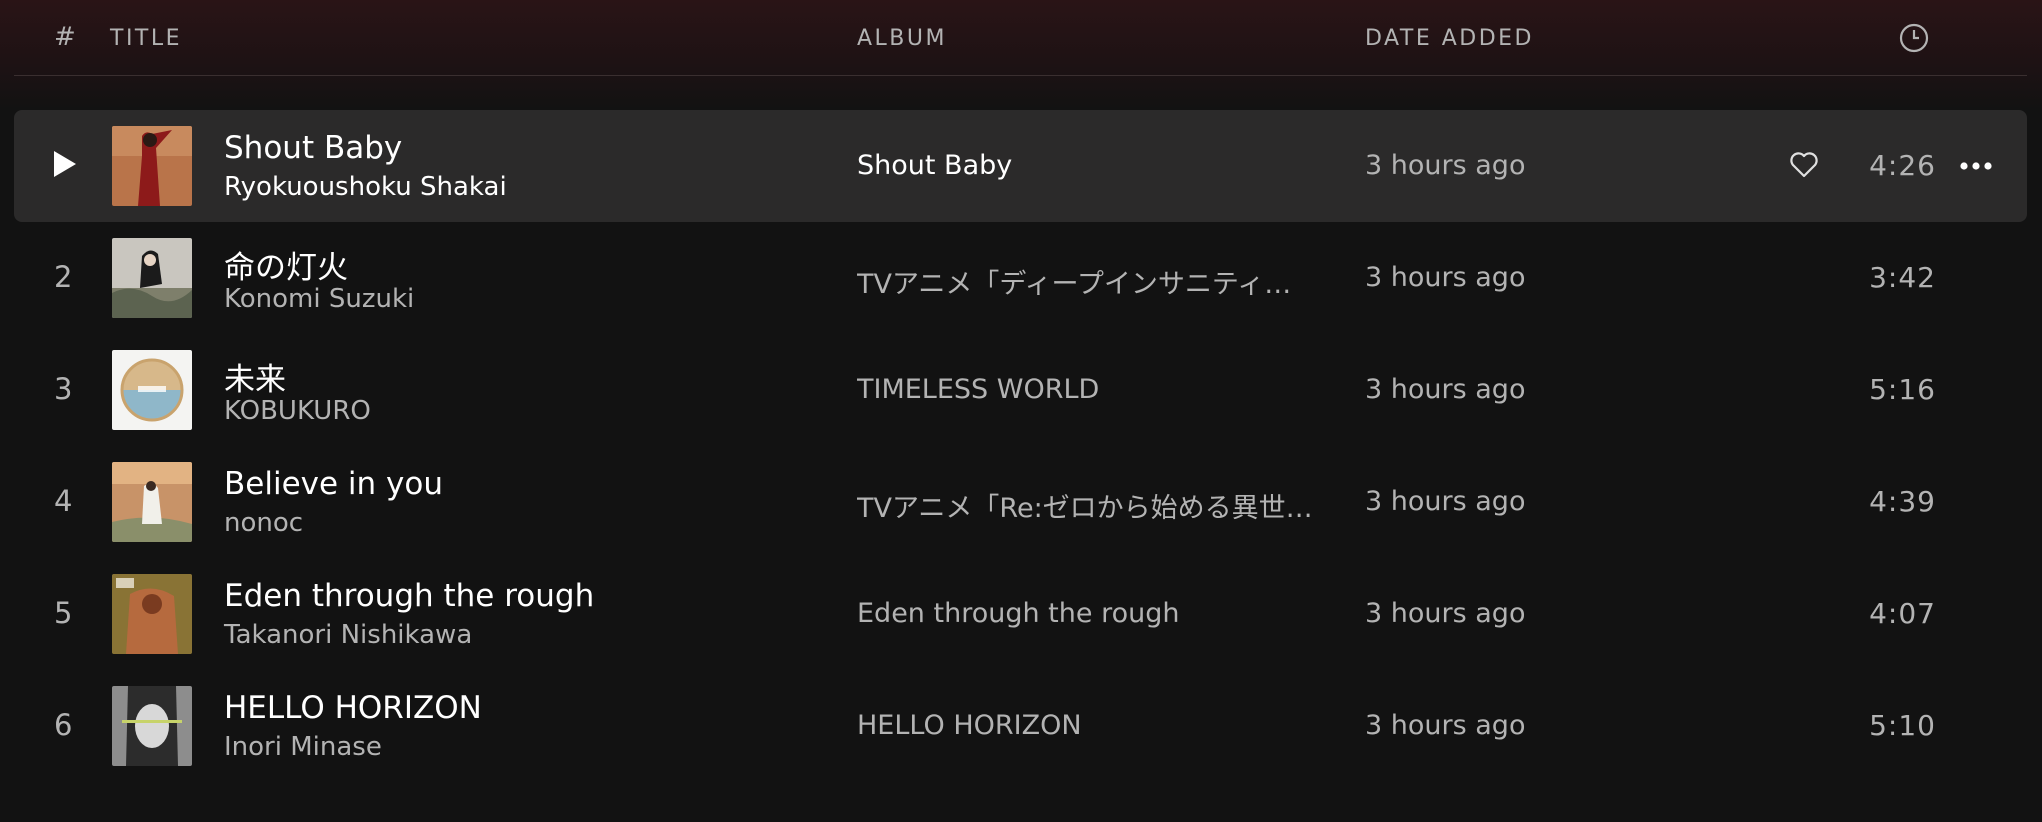 The width and height of the screenshot is (2042, 822). What do you see at coordinates (303, 747) in the screenshot?
I see `track-artist: Inori Minase` at bounding box center [303, 747].